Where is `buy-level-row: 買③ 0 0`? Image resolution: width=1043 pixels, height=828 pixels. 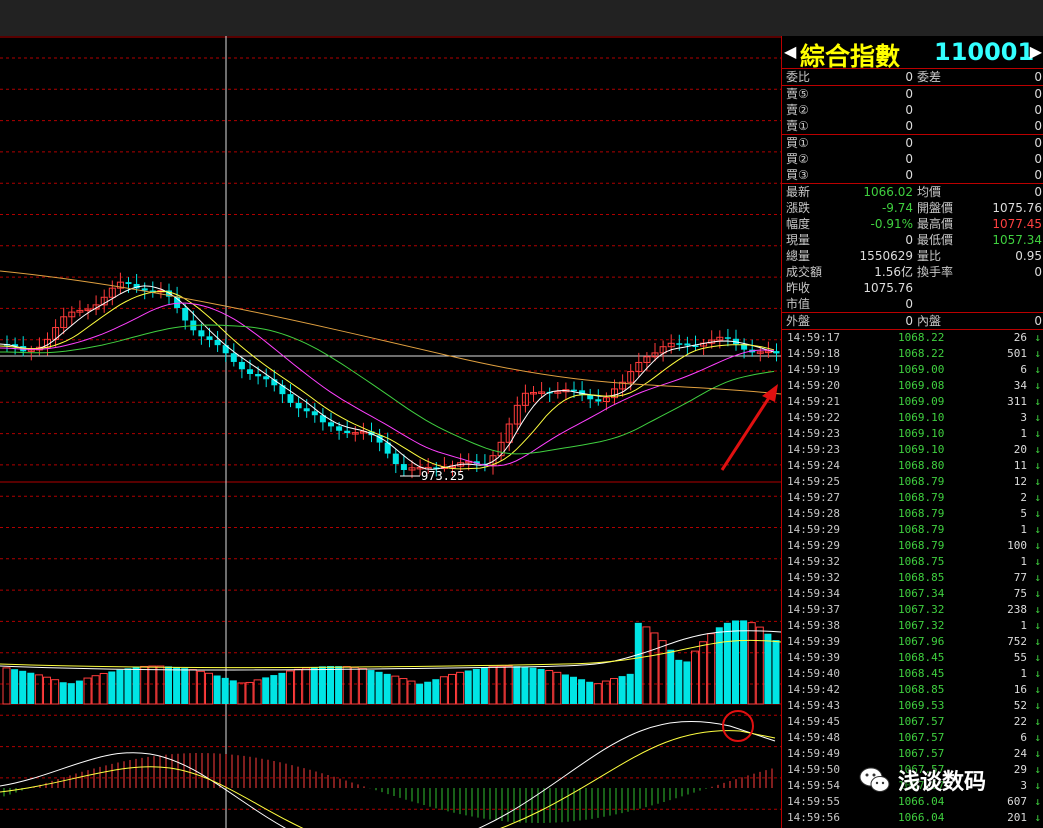
buy-level-row: 買③ 0 0 is located at coordinates (912, 175).